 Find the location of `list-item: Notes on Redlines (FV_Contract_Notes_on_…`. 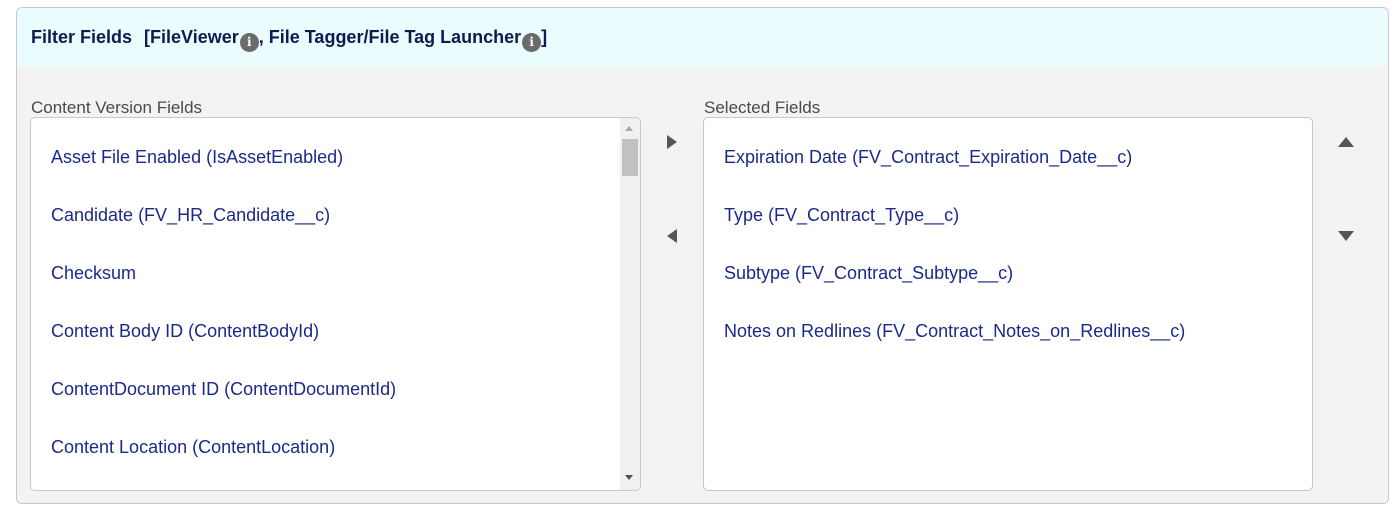

list-item: Notes on Redlines (FV_Contract_Notes_on_… is located at coordinates (954, 331).